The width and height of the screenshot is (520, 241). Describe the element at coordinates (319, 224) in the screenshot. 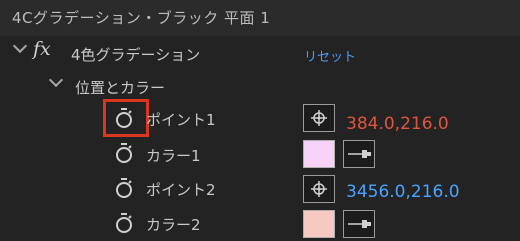

I see `color2-swatch` at that location.